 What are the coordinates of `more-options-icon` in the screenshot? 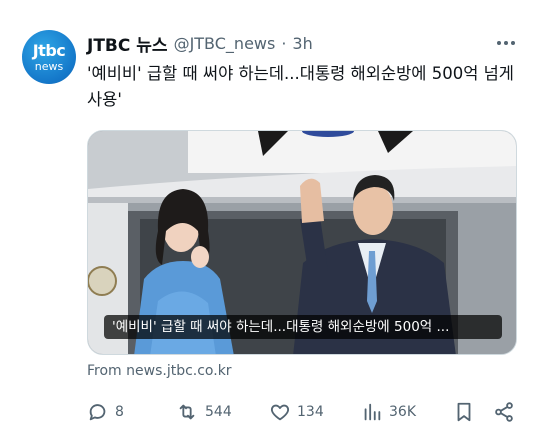 It's located at (506, 43).